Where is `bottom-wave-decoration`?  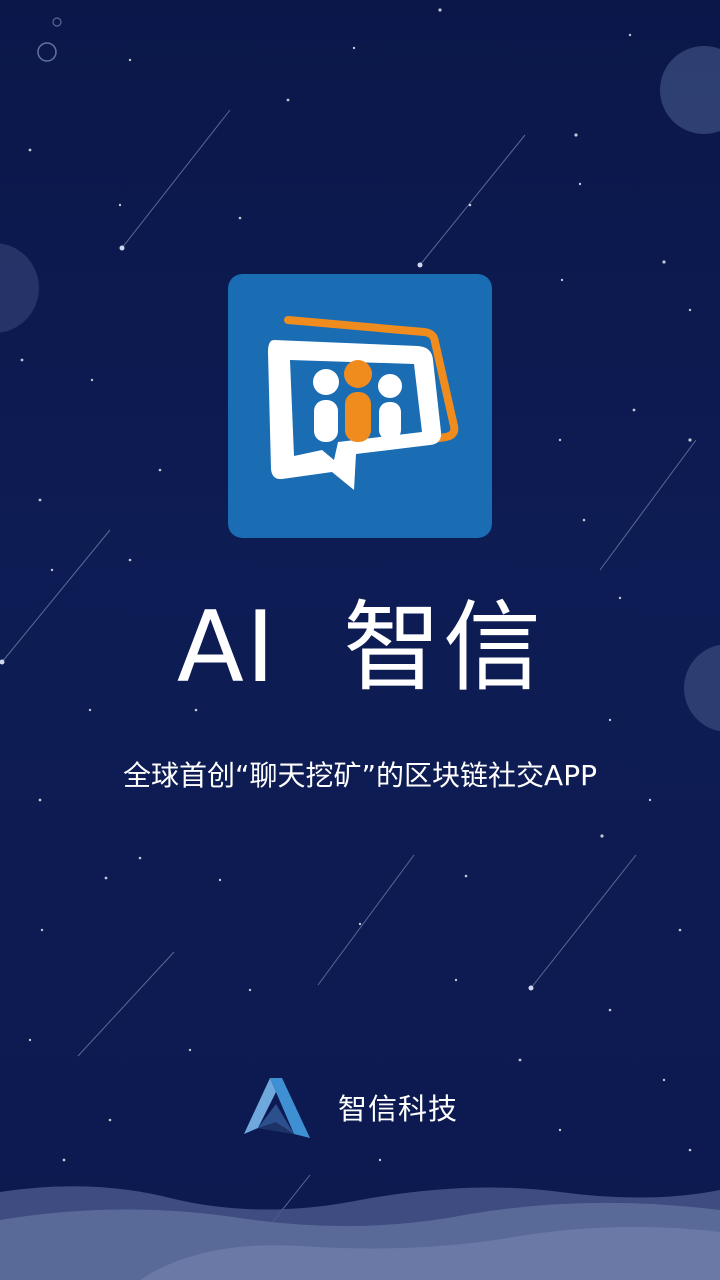
bottom-wave-decoration is located at coordinates (360, 1233).